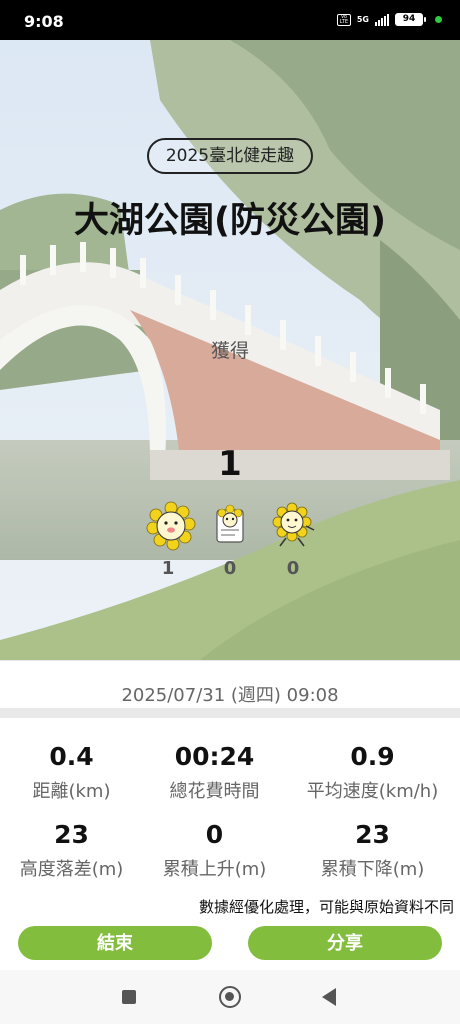 This screenshot has width=460, height=1024. Describe the element at coordinates (293, 568) in the screenshot. I see `badge-count-3: 0` at that location.